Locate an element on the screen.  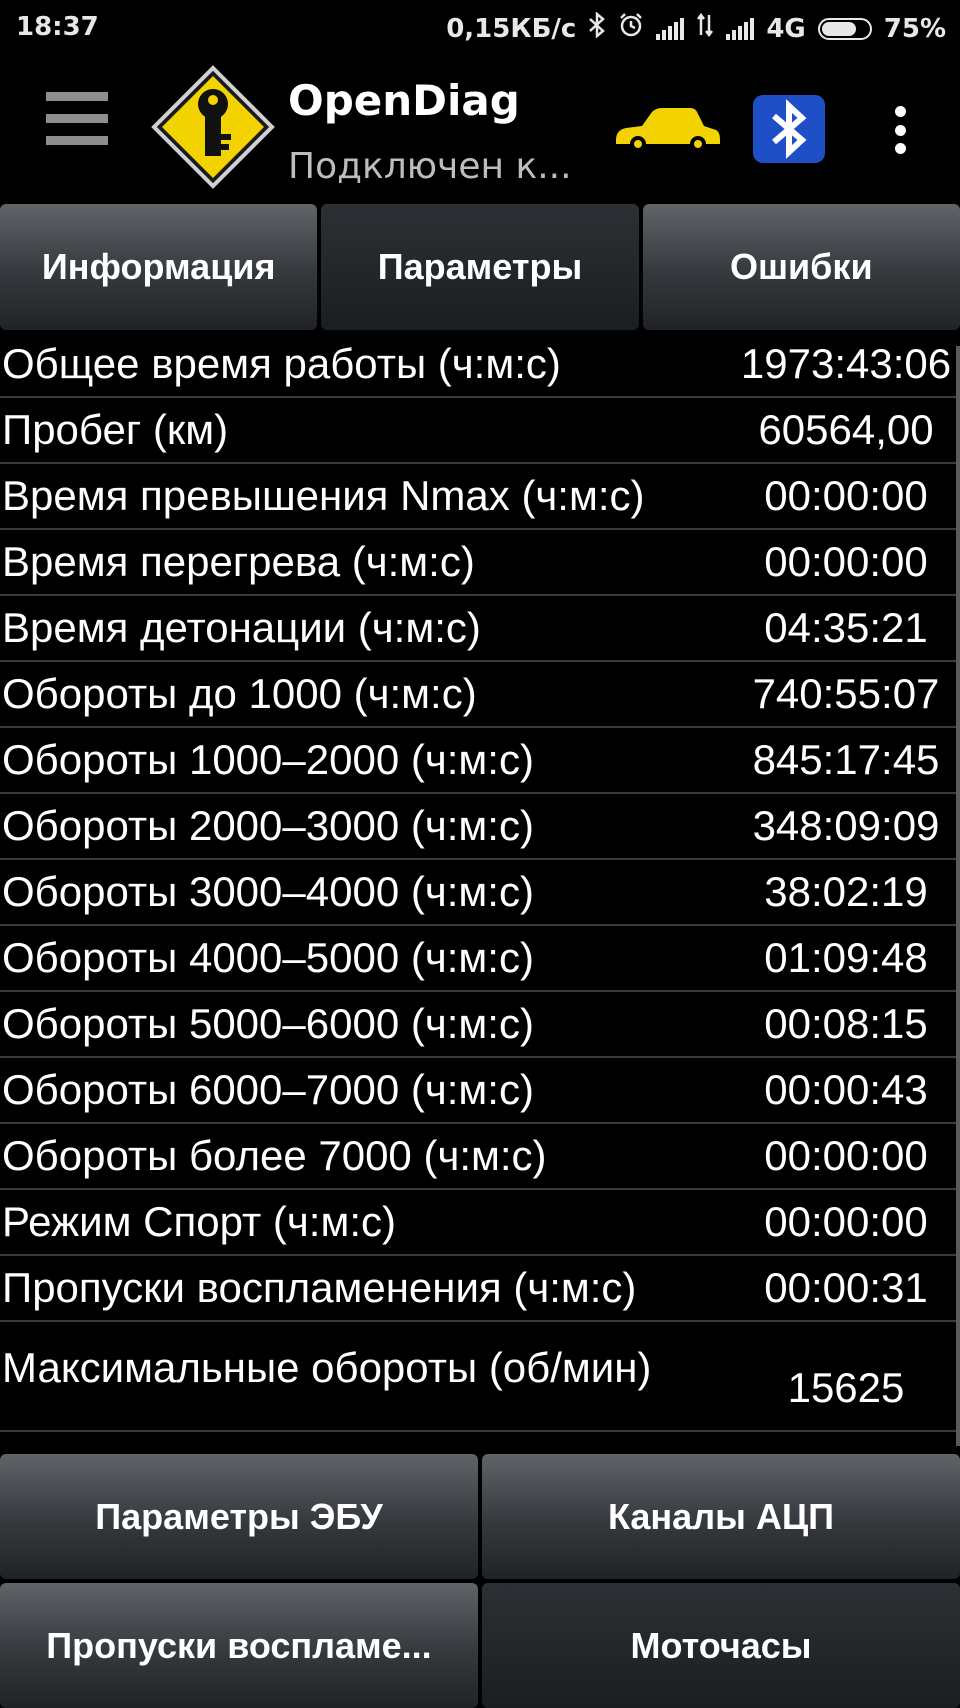
status-icons: 0,15КБ/с 4G 75% is located at coordinates (696, 28).